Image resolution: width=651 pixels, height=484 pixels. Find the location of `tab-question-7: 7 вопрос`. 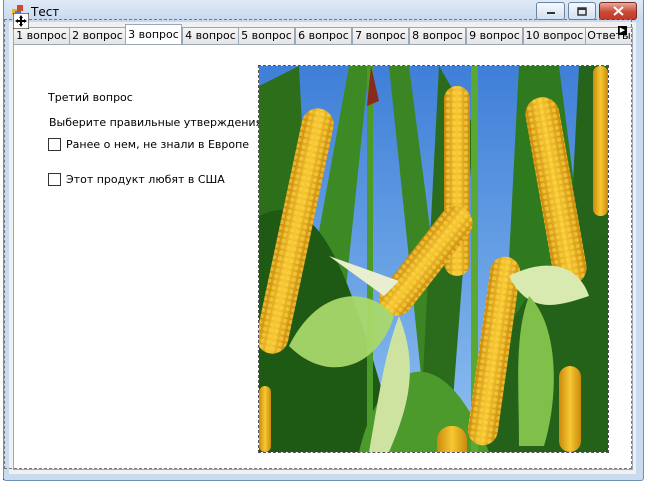

tab-question-7: 7 вопрос is located at coordinates (380, 35).